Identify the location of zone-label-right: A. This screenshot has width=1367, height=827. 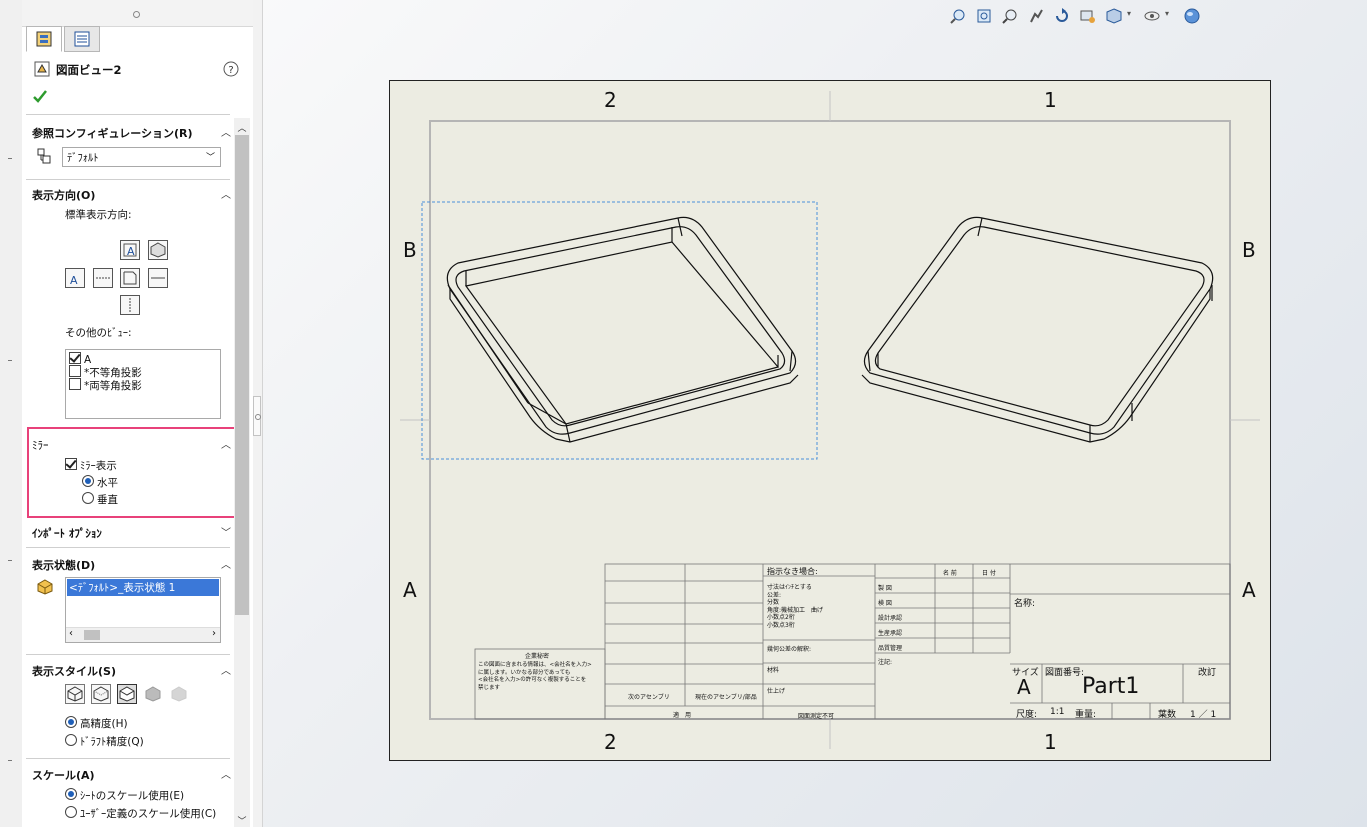
(1249, 590).